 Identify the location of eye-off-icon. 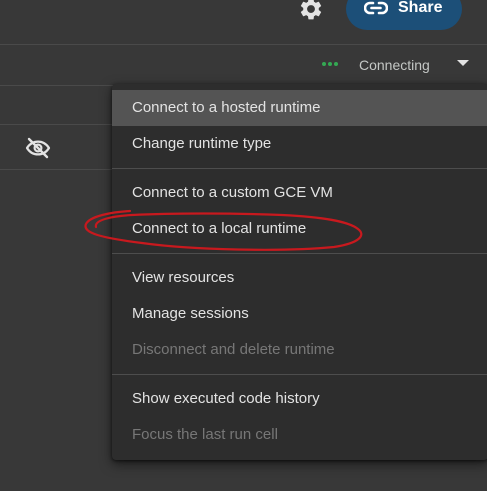
(38, 148).